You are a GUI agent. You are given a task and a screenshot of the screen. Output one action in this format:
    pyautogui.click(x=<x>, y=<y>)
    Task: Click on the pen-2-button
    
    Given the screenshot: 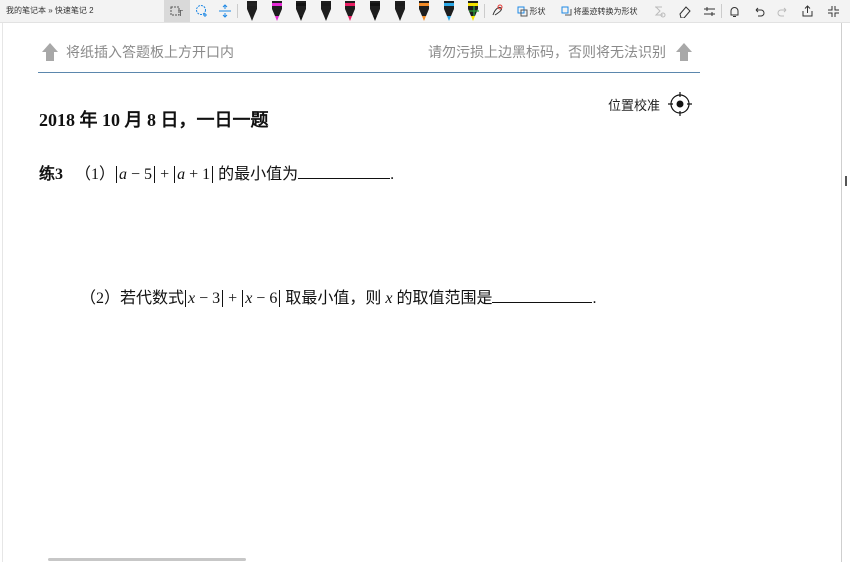 What is the action you would take?
    pyautogui.click(x=277, y=11)
    